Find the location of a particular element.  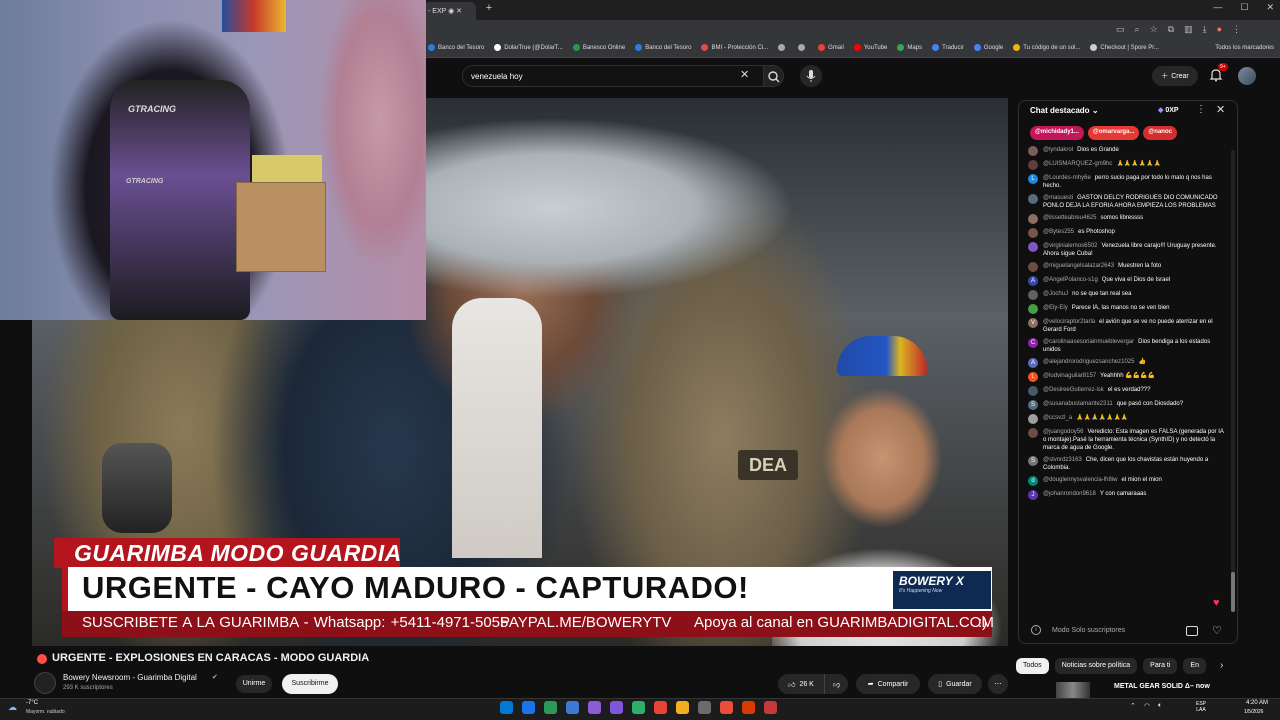

recommended-video-title: METAL GEAR SOLID Δ– now is located at coordinates (1162, 686).